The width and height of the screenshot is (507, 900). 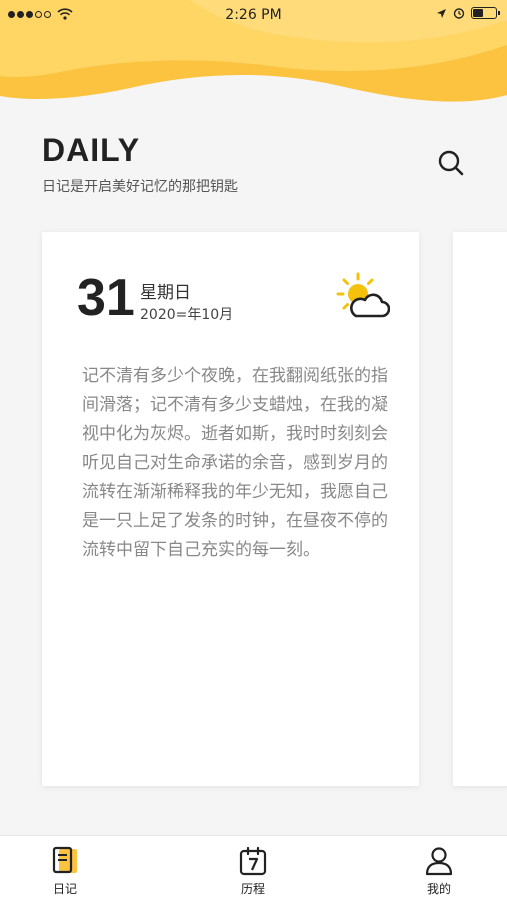 What do you see at coordinates (64, 860) in the screenshot?
I see `diary-icon` at bounding box center [64, 860].